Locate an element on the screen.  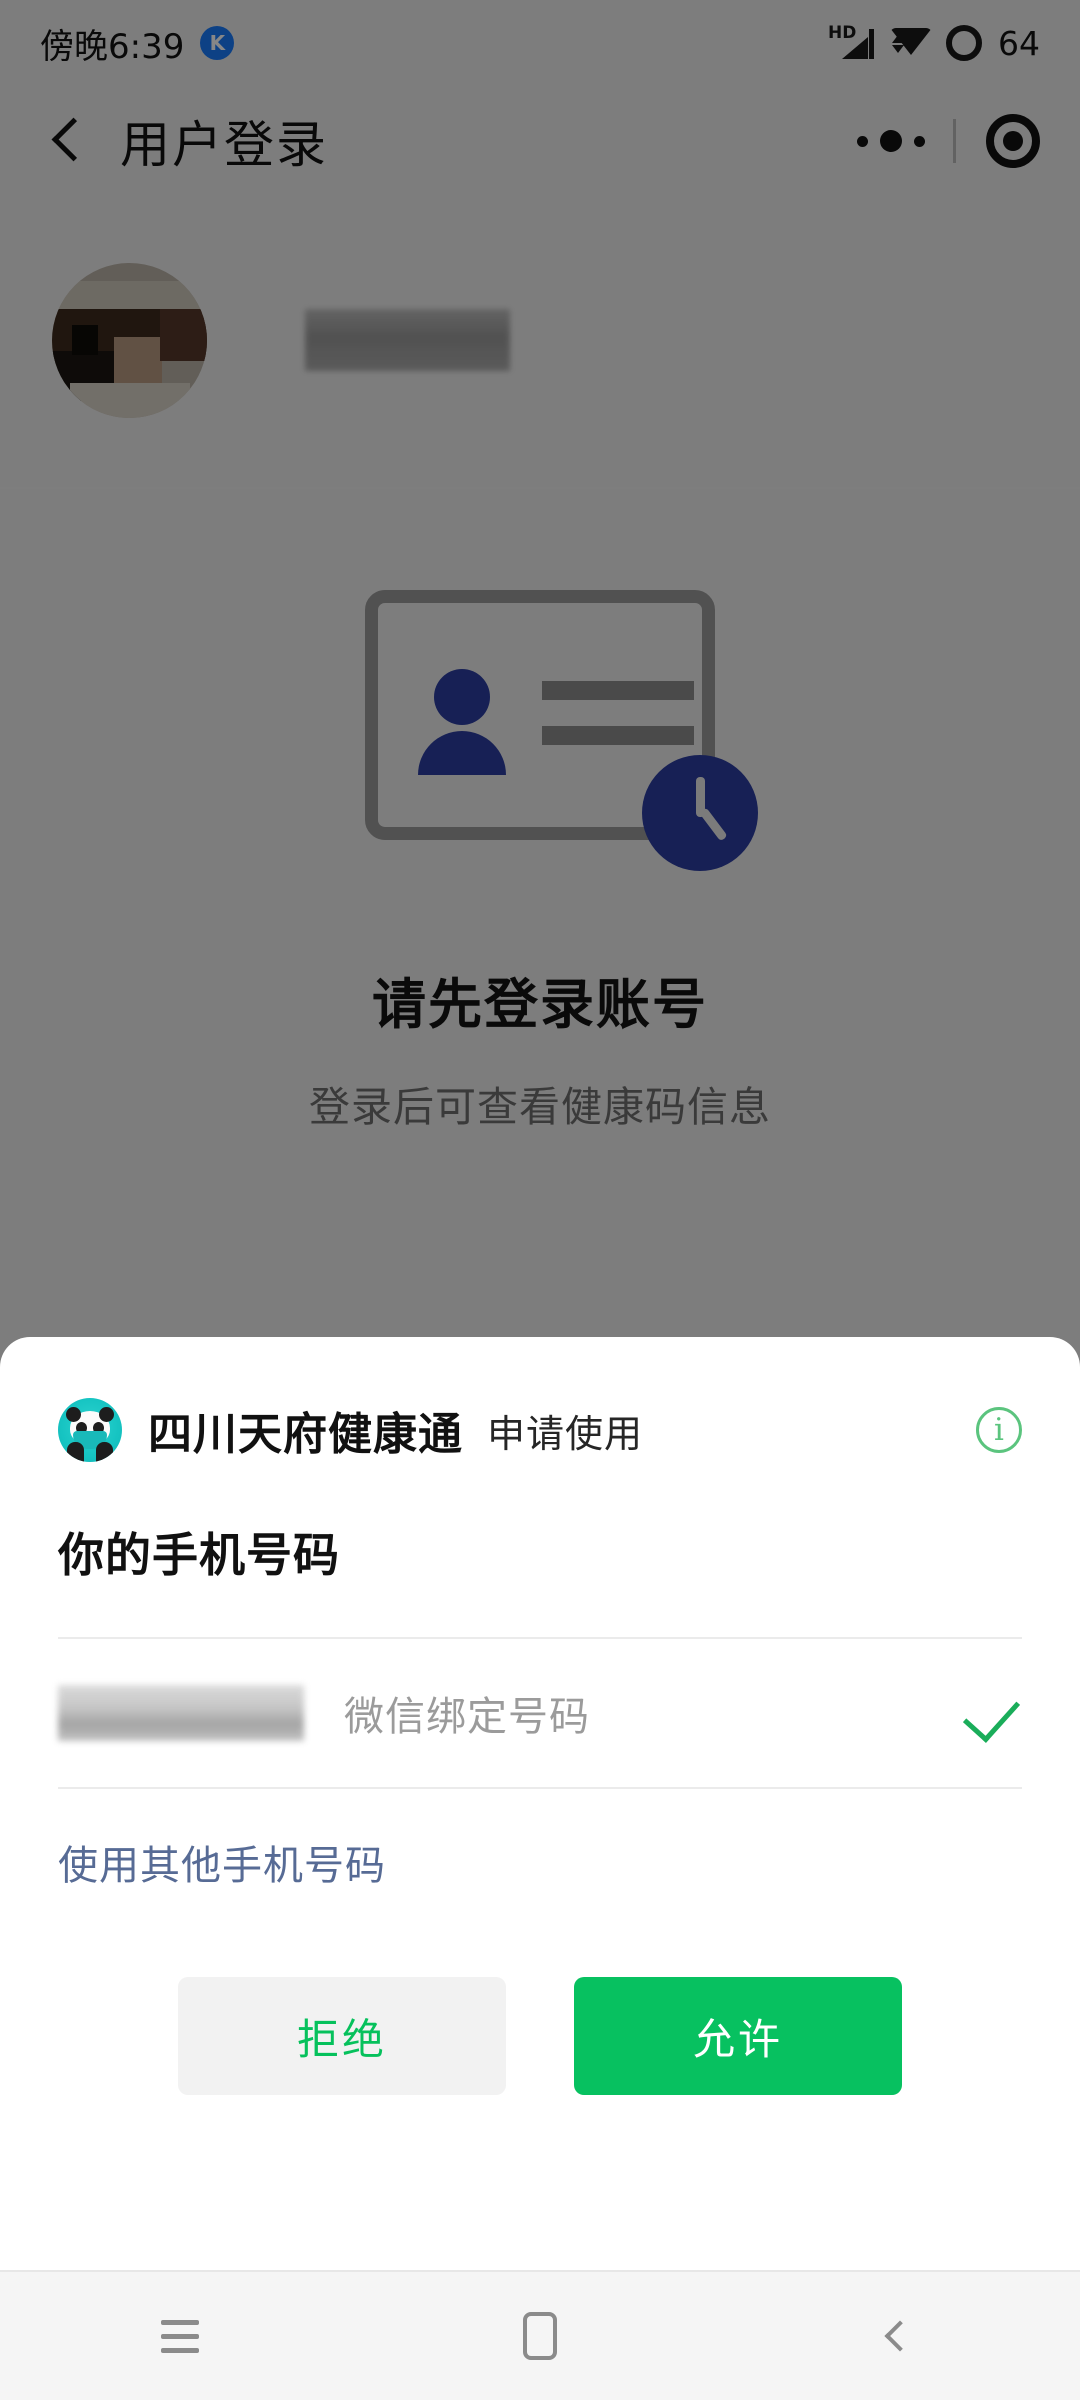
sheet-header: 四川天府健康通 申请使用 i is located at coordinates (540, 1411).